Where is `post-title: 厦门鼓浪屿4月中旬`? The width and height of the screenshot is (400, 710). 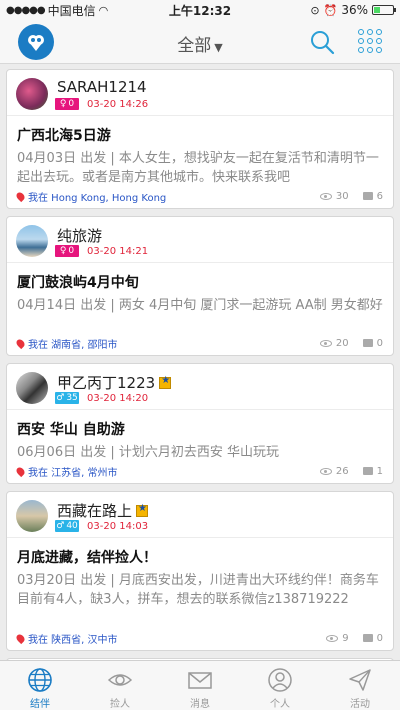
post-title: 厦门鼓浪屿4月中旬 is located at coordinates (78, 283).